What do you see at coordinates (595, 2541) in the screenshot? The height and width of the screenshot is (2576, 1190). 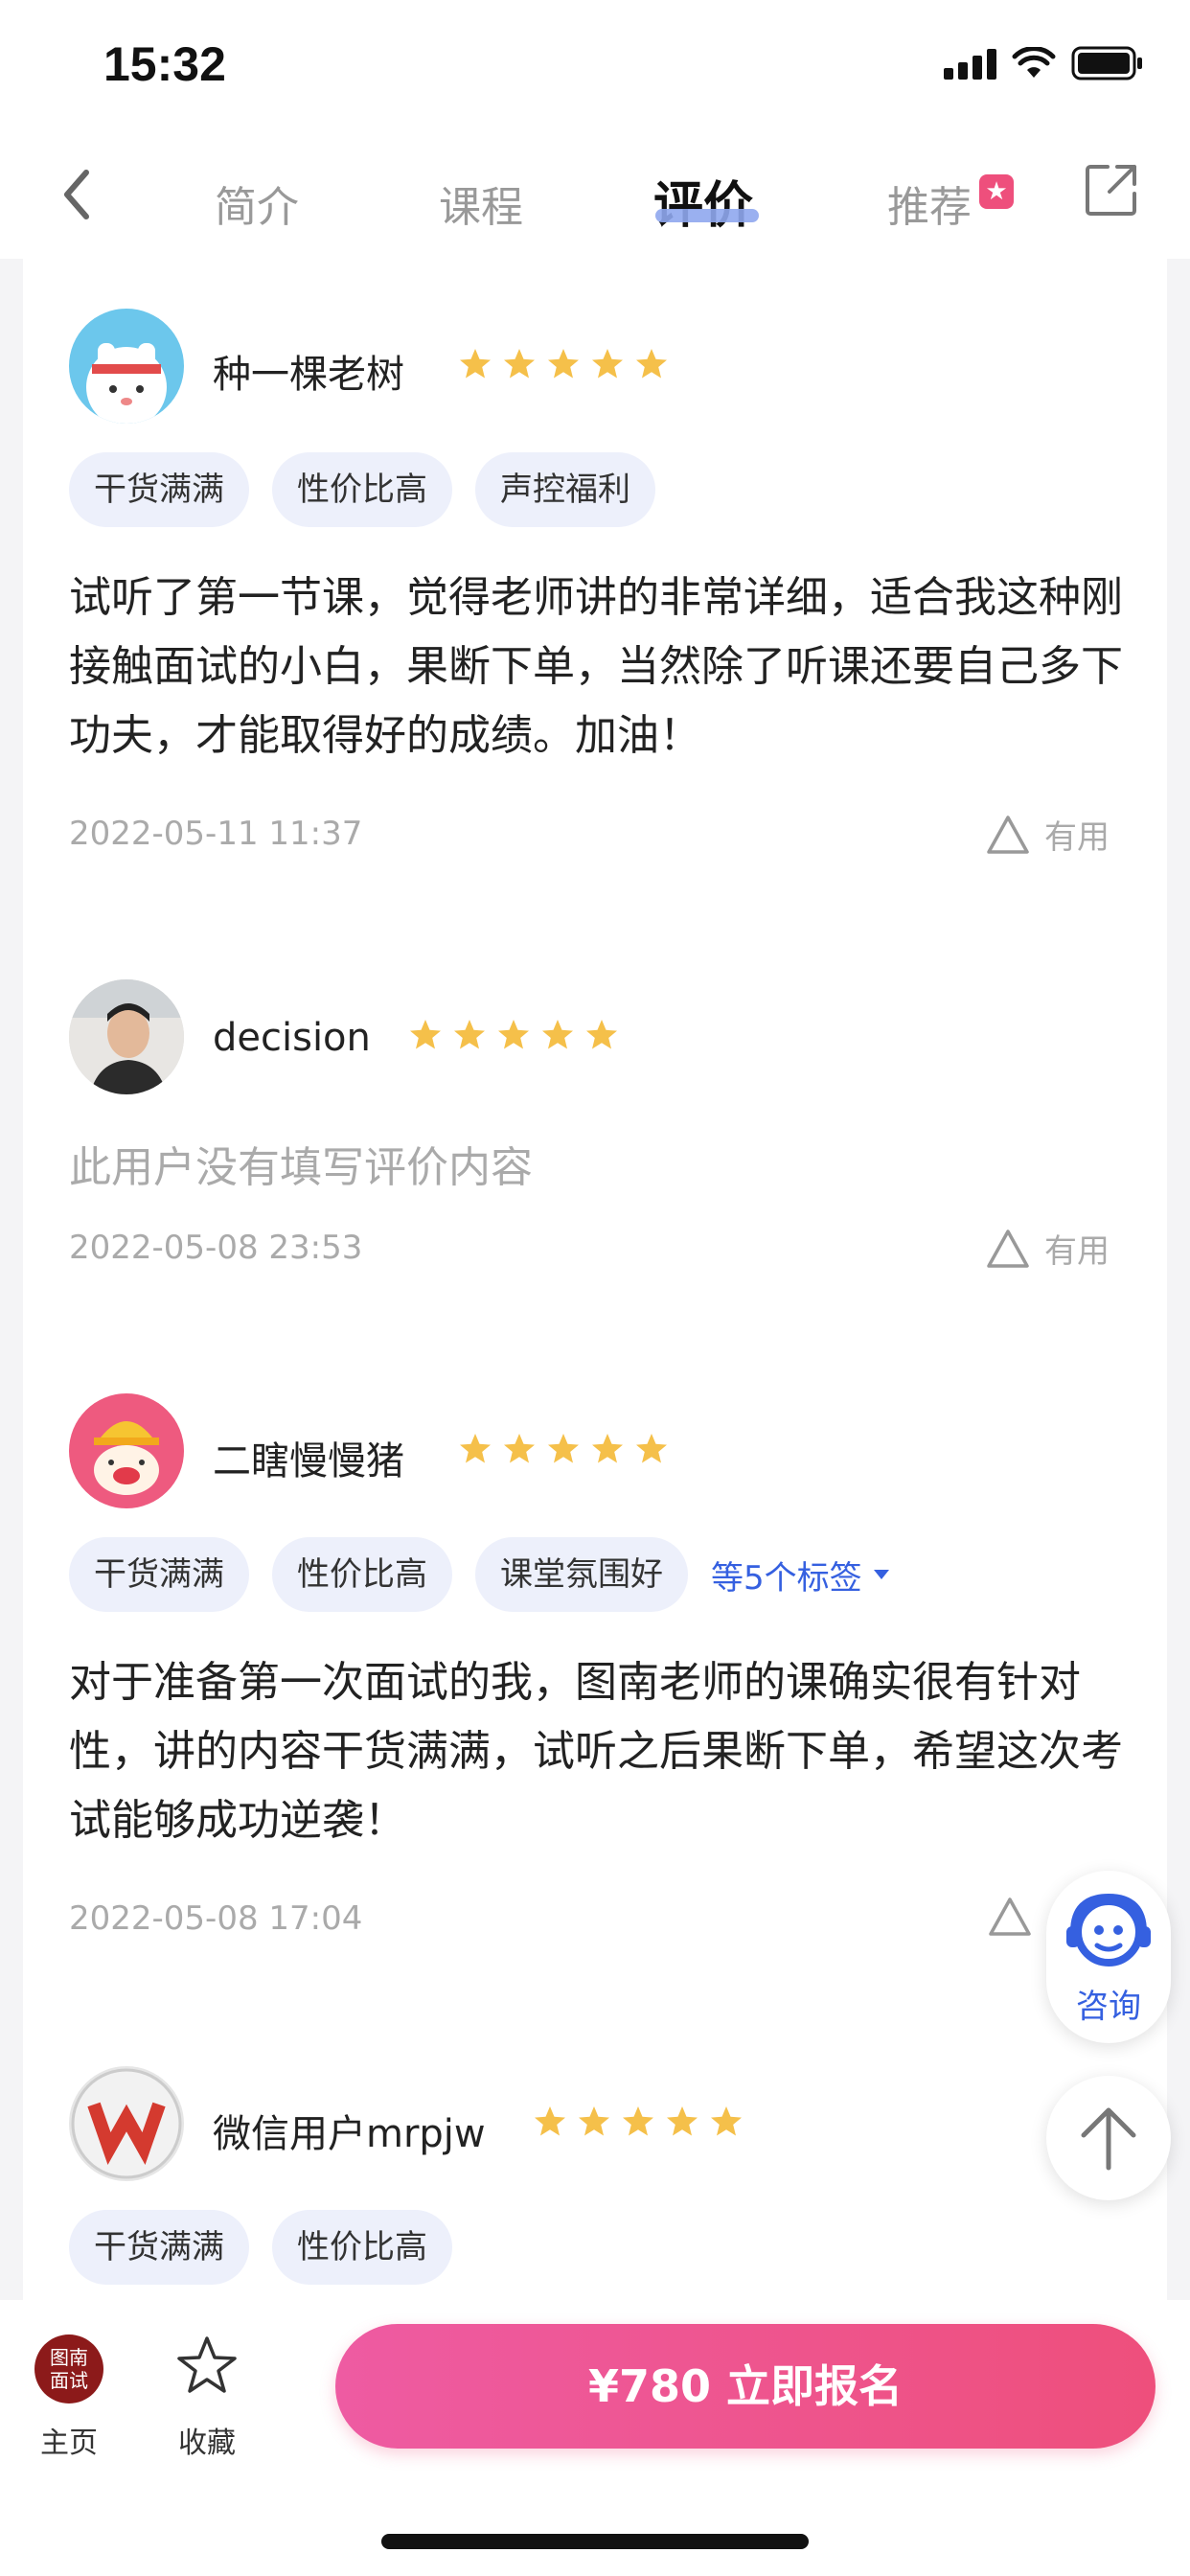 I see `home-indicator` at bounding box center [595, 2541].